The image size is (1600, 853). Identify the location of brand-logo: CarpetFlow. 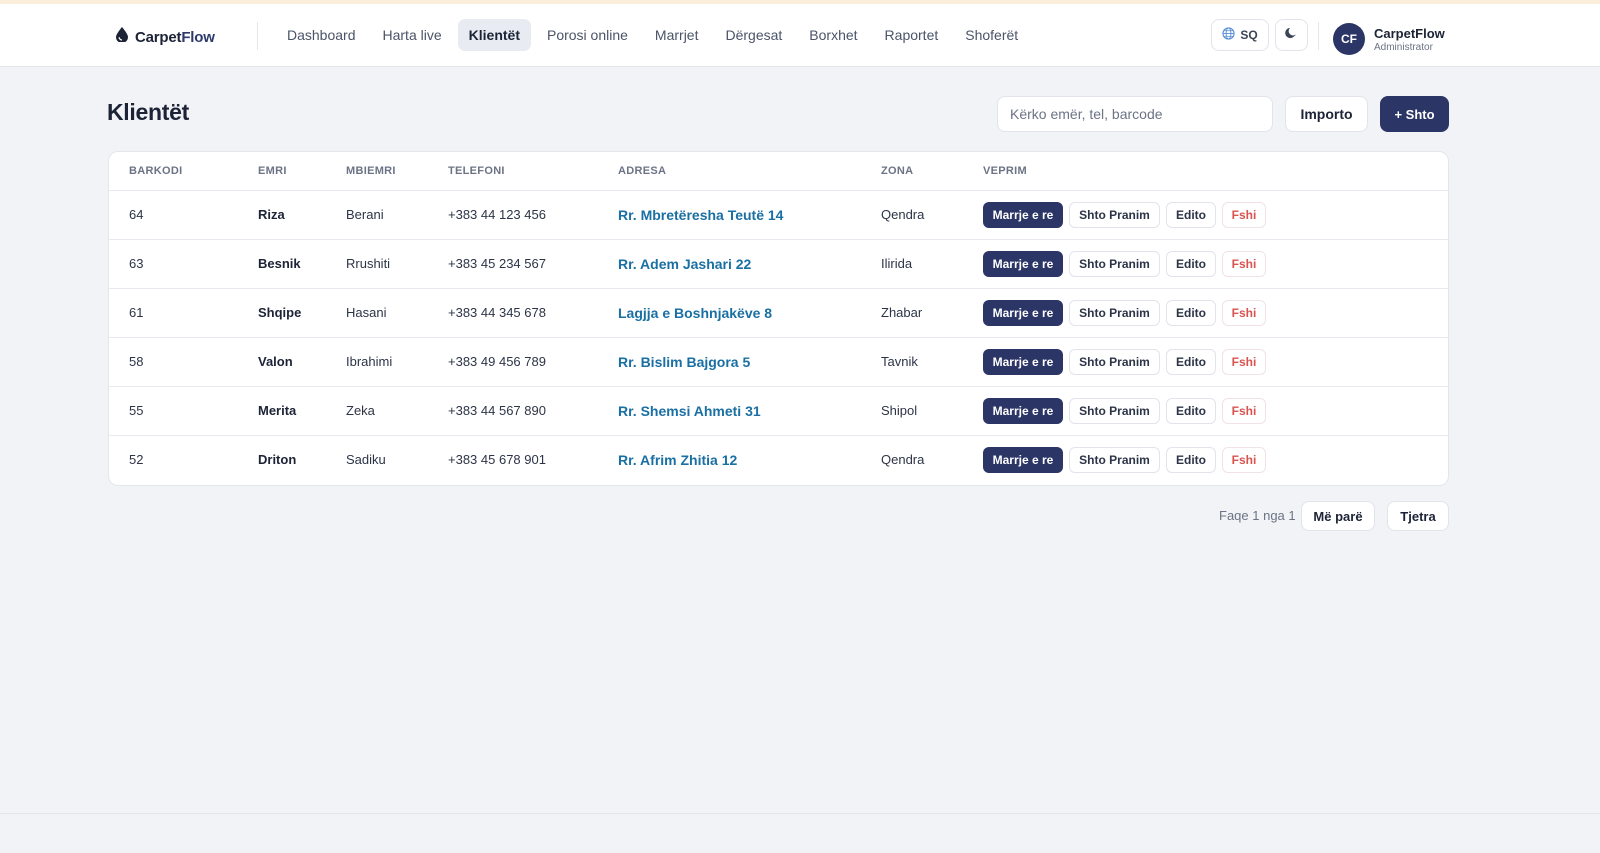
(165, 37).